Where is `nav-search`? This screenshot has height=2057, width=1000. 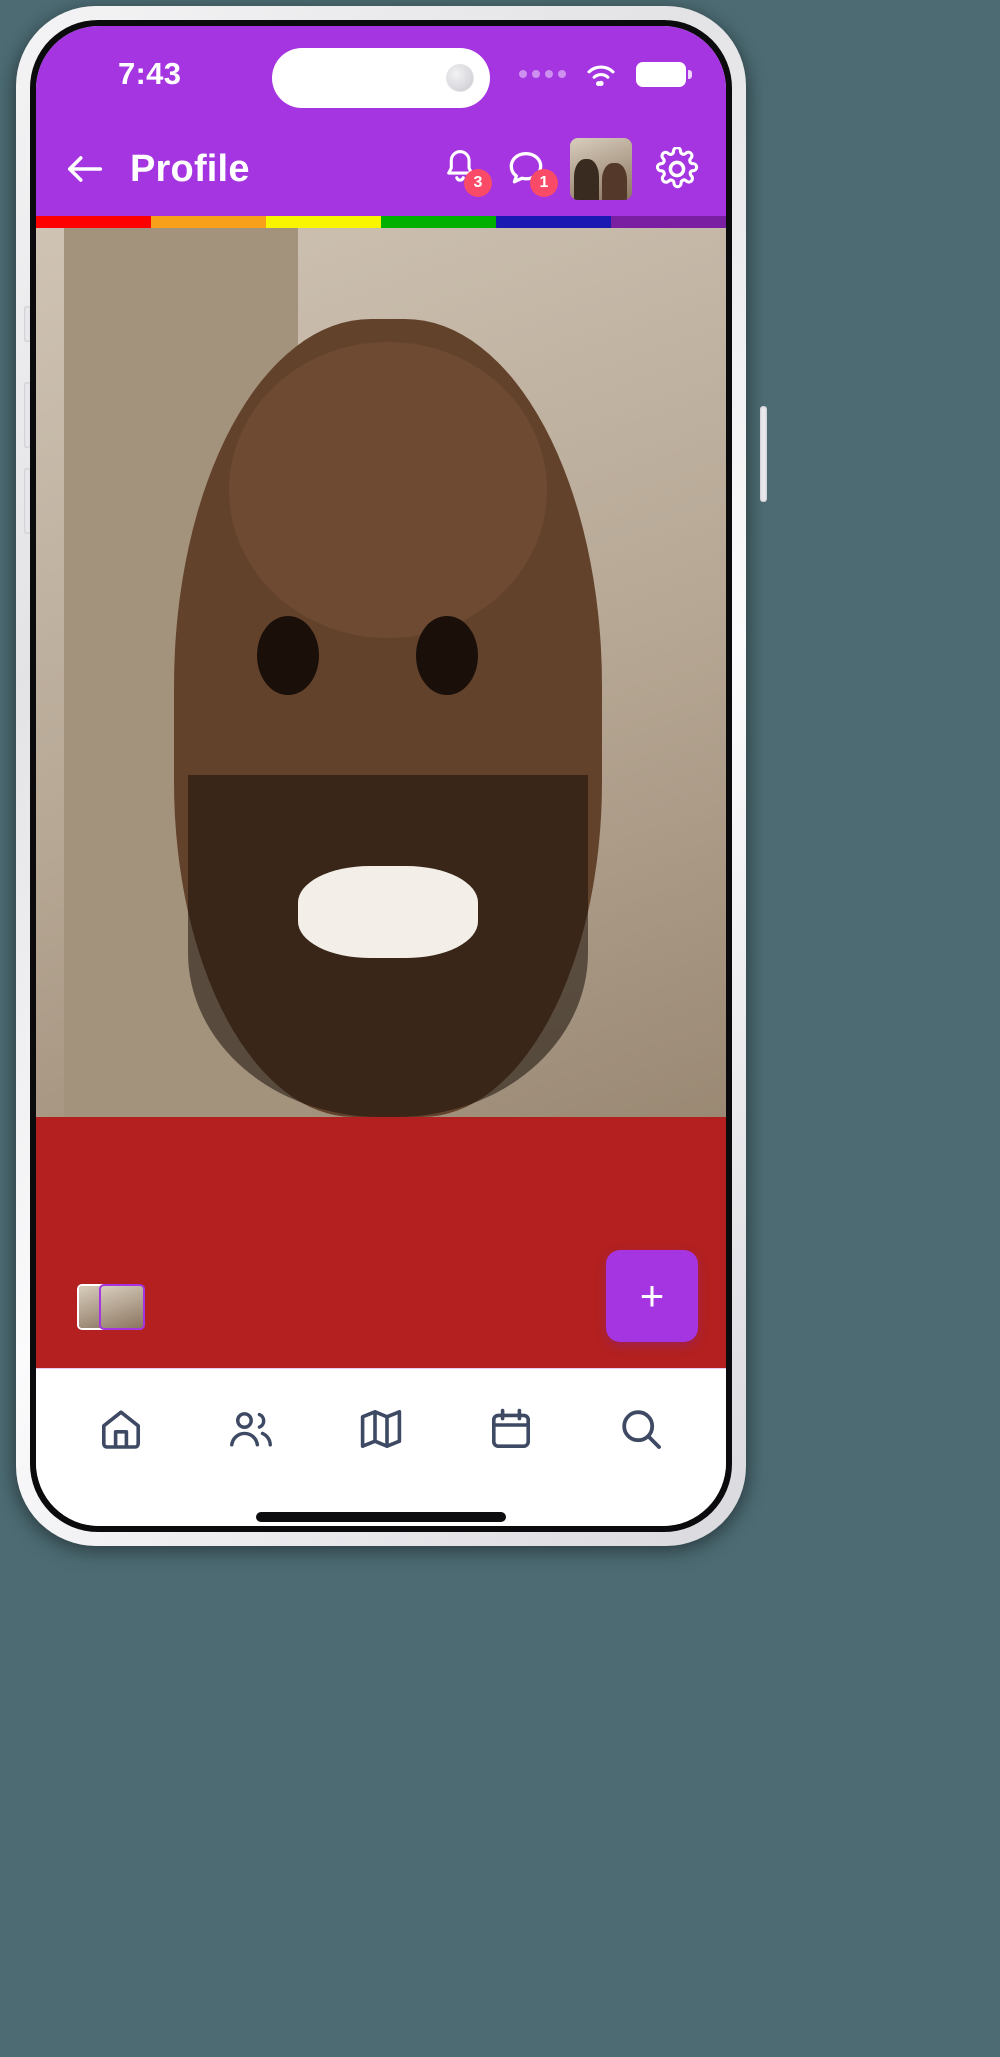
nav-search is located at coordinates (641, 1429).